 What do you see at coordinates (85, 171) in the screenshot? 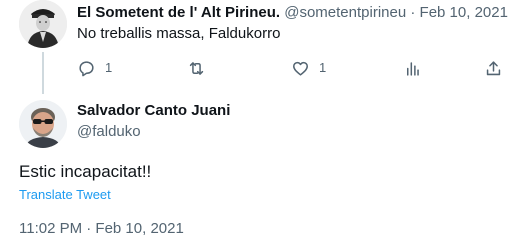
I see `main-tweet-text: Estic incapacitat!!` at bounding box center [85, 171].